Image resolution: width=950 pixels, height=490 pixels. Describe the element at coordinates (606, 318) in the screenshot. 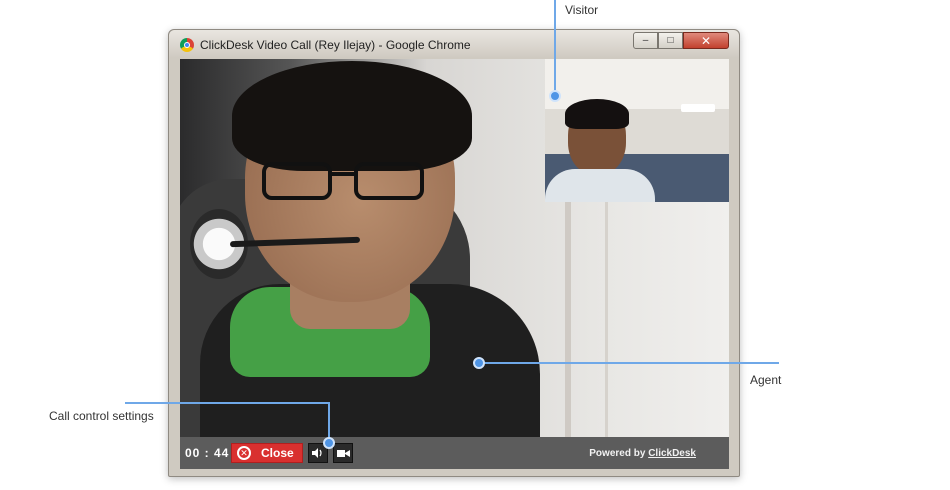

I see `background-wall-line` at that location.